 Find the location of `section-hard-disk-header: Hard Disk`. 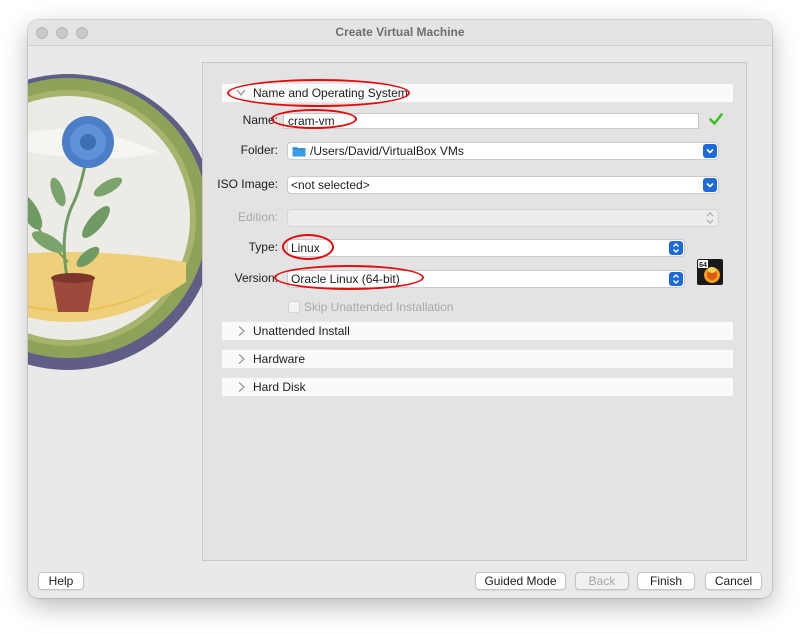

section-hard-disk-header: Hard Disk is located at coordinates (477, 387).